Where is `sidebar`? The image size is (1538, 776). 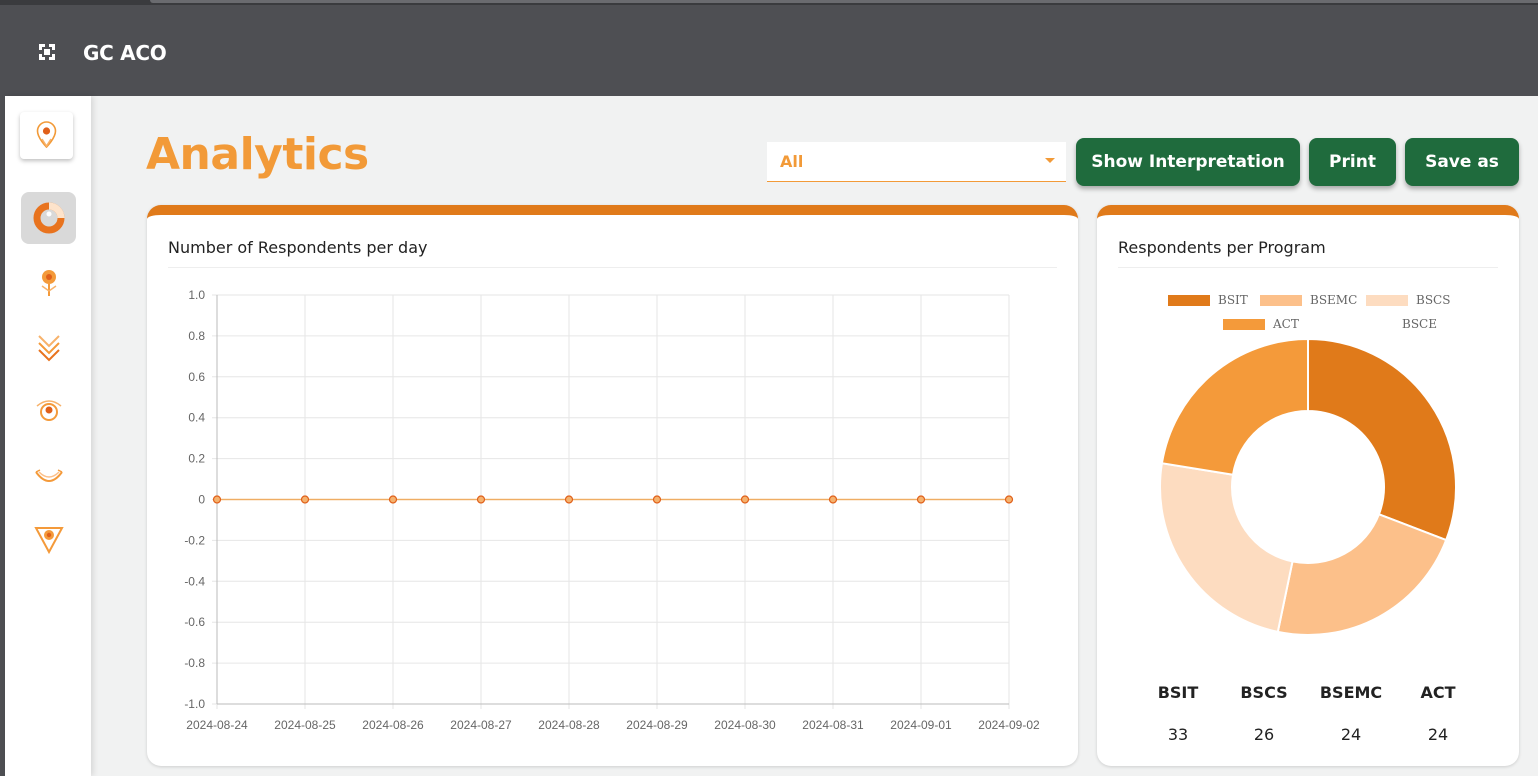
sidebar is located at coordinates (48, 436).